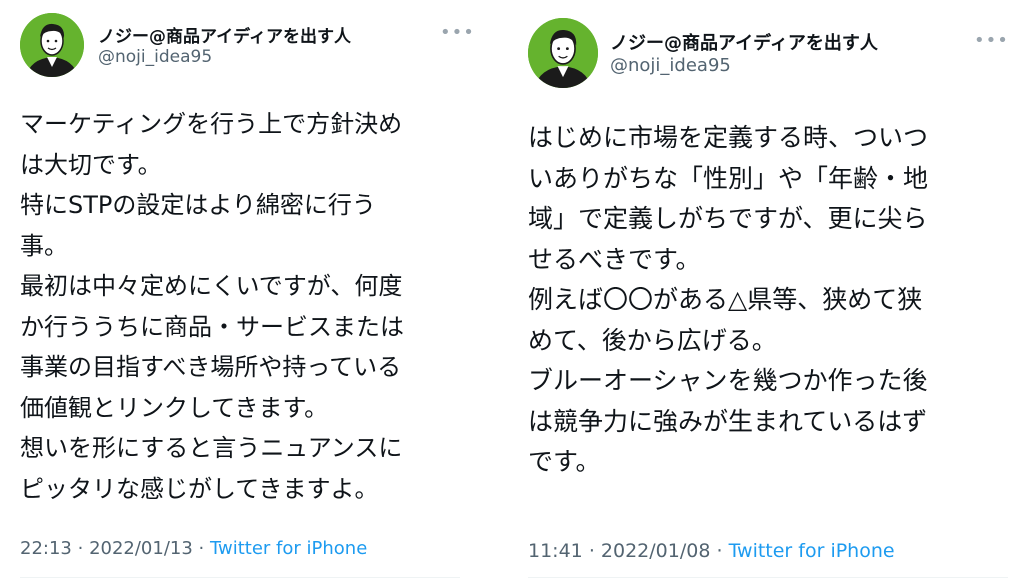 The height and width of the screenshot is (578, 1028). I want to click on tweet-text-line: 例えば〇〇がある△県等、狭めて狭, so click(725, 299).